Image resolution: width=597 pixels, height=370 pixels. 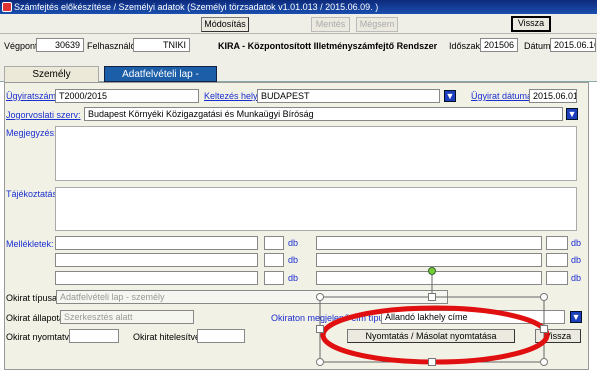 What do you see at coordinates (435, 335) in the screenshot?
I see `red-circle-annotation` at bounding box center [435, 335].